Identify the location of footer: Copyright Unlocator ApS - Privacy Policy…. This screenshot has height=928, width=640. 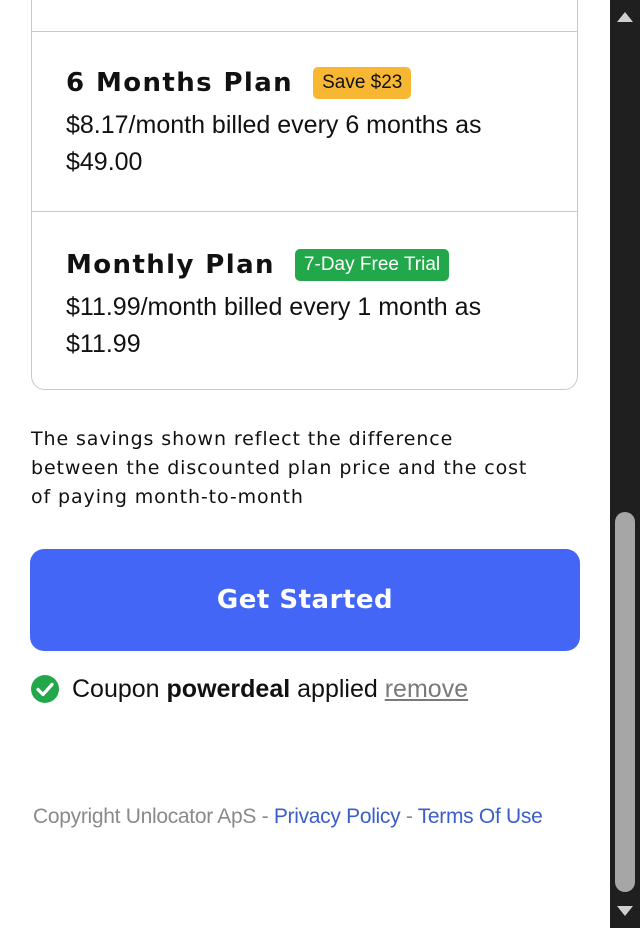
(288, 817).